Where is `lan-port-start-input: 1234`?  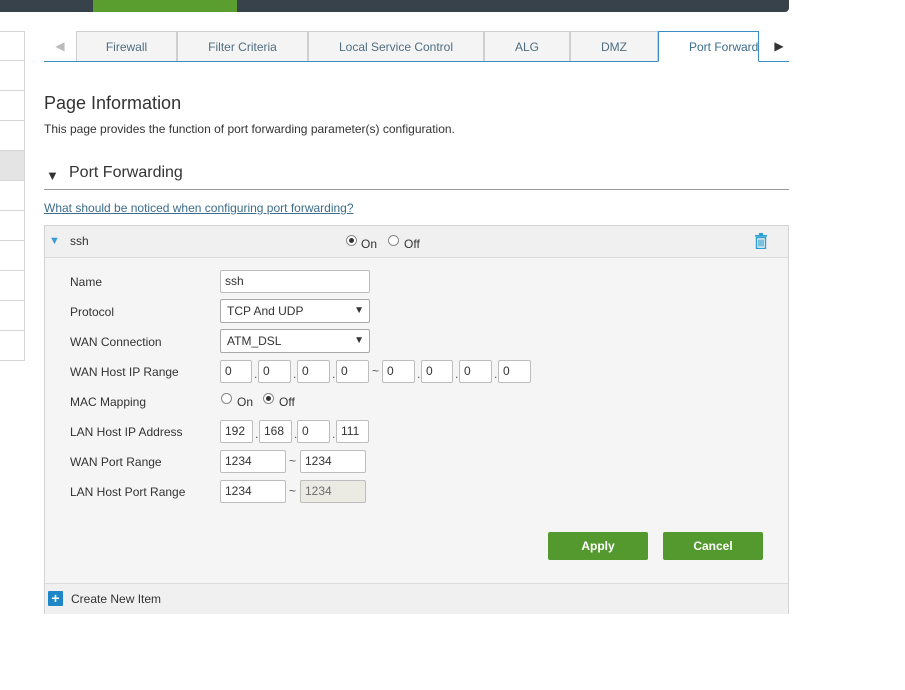 lan-port-start-input: 1234 is located at coordinates (253, 491).